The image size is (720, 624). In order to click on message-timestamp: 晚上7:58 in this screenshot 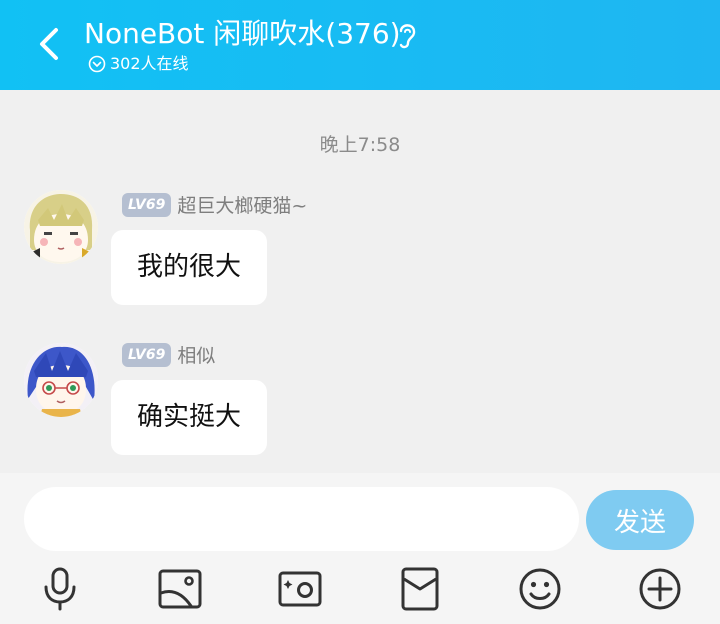, I will do `click(360, 145)`.